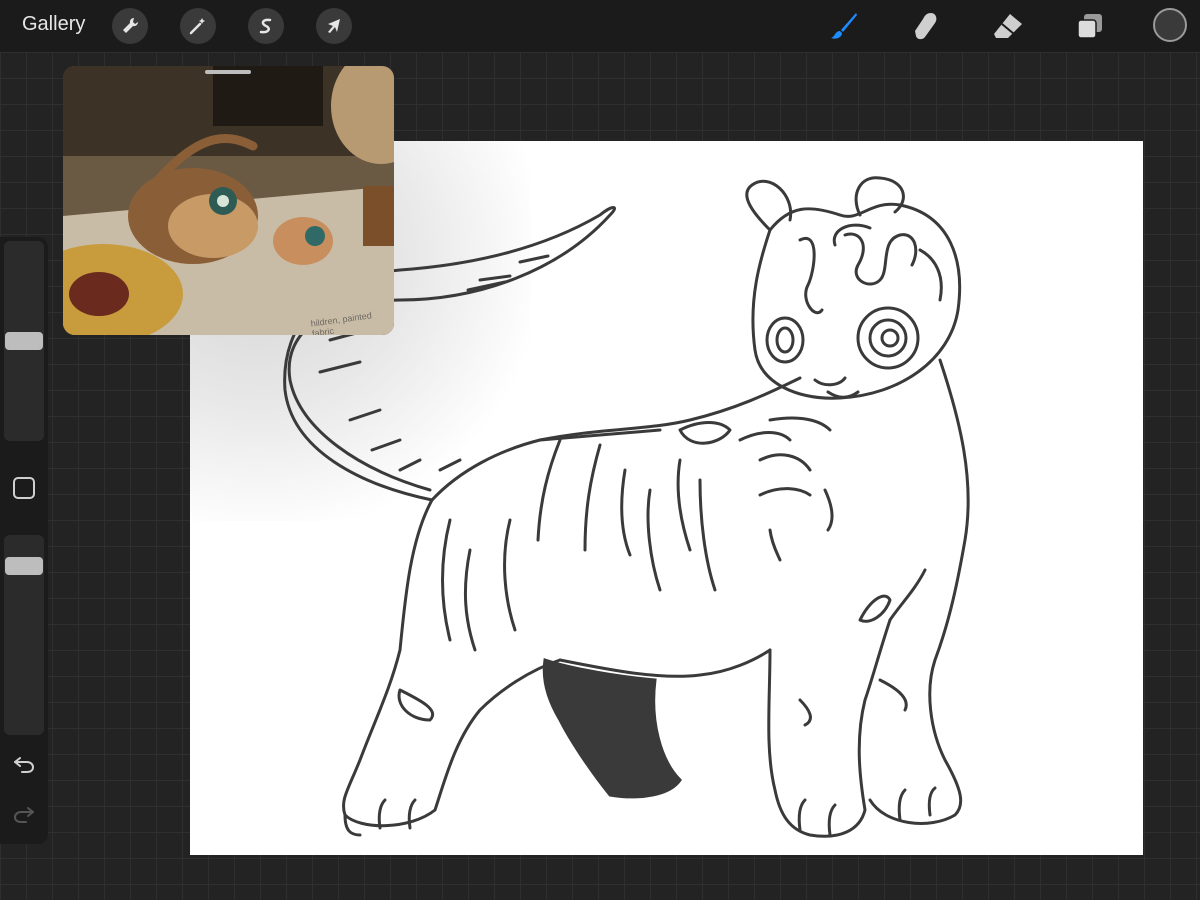 This screenshot has height=900, width=1200. What do you see at coordinates (1170, 25) in the screenshot?
I see `color-button` at bounding box center [1170, 25].